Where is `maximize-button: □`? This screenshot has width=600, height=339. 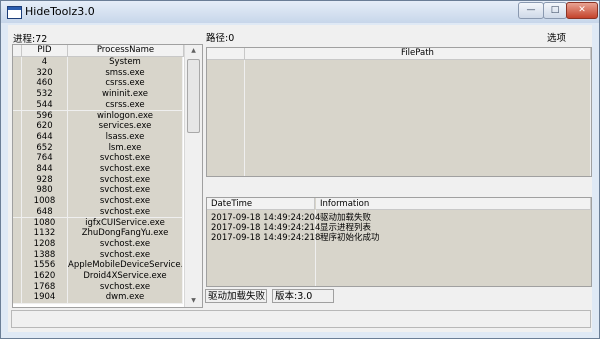
maximize-button: □ is located at coordinates (555, 10).